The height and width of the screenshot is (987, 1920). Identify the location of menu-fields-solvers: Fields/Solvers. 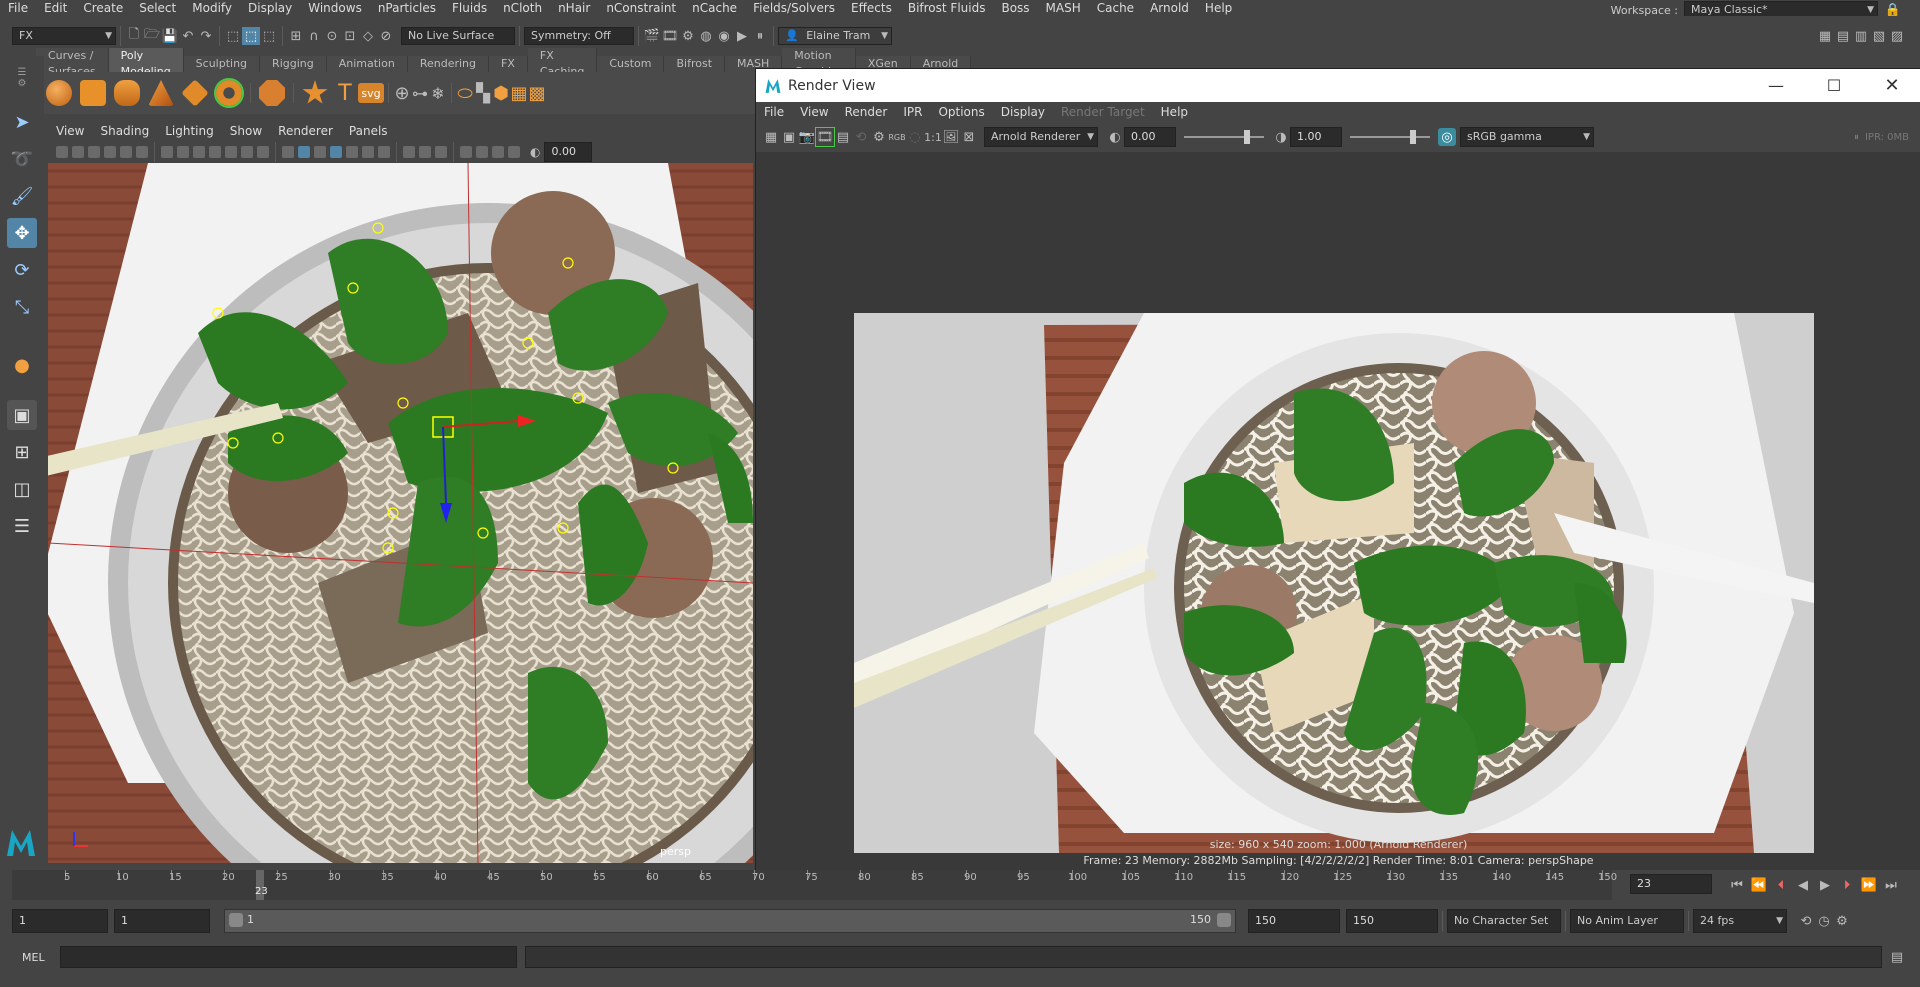
(794, 8).